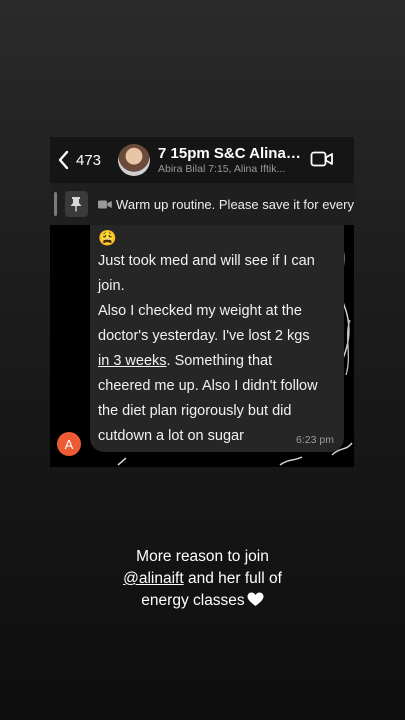 Image resolution: width=405 pixels, height=720 pixels. I want to click on caption-line-text: energy classes, so click(193, 600).